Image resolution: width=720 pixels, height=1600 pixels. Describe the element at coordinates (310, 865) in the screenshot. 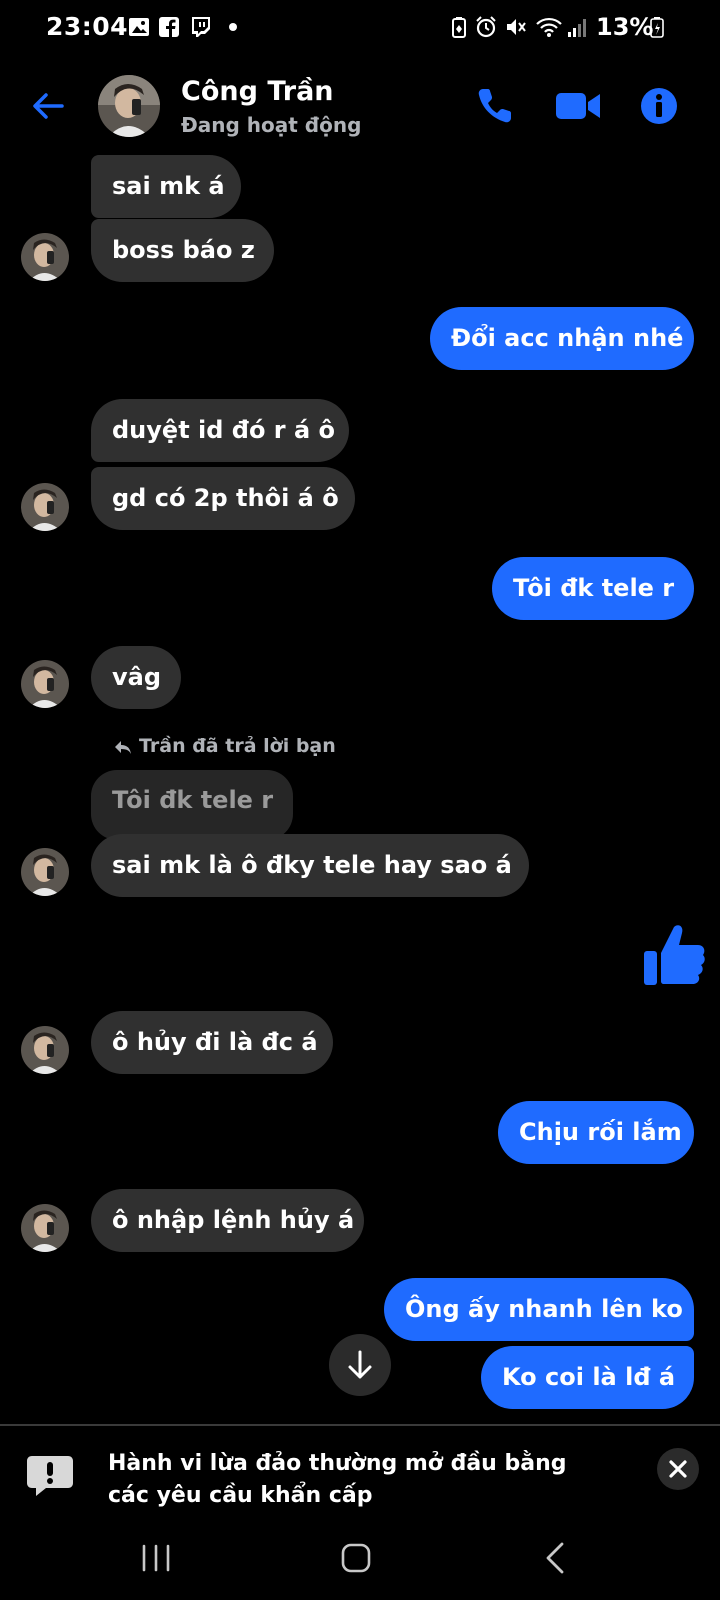

I see `incoming-message: sai mk là ô đky tele hay sao á` at that location.